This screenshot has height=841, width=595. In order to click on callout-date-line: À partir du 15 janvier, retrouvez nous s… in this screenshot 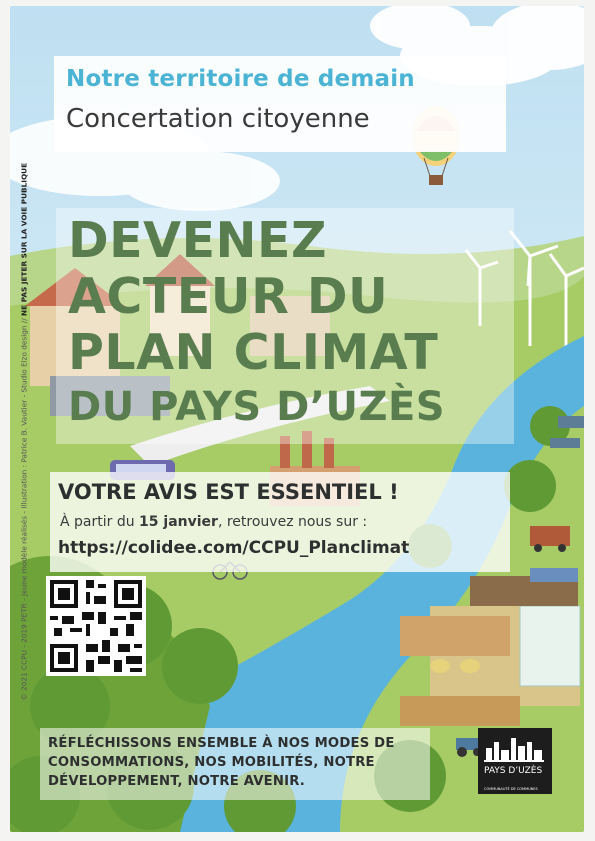, I will do `click(213, 522)`.